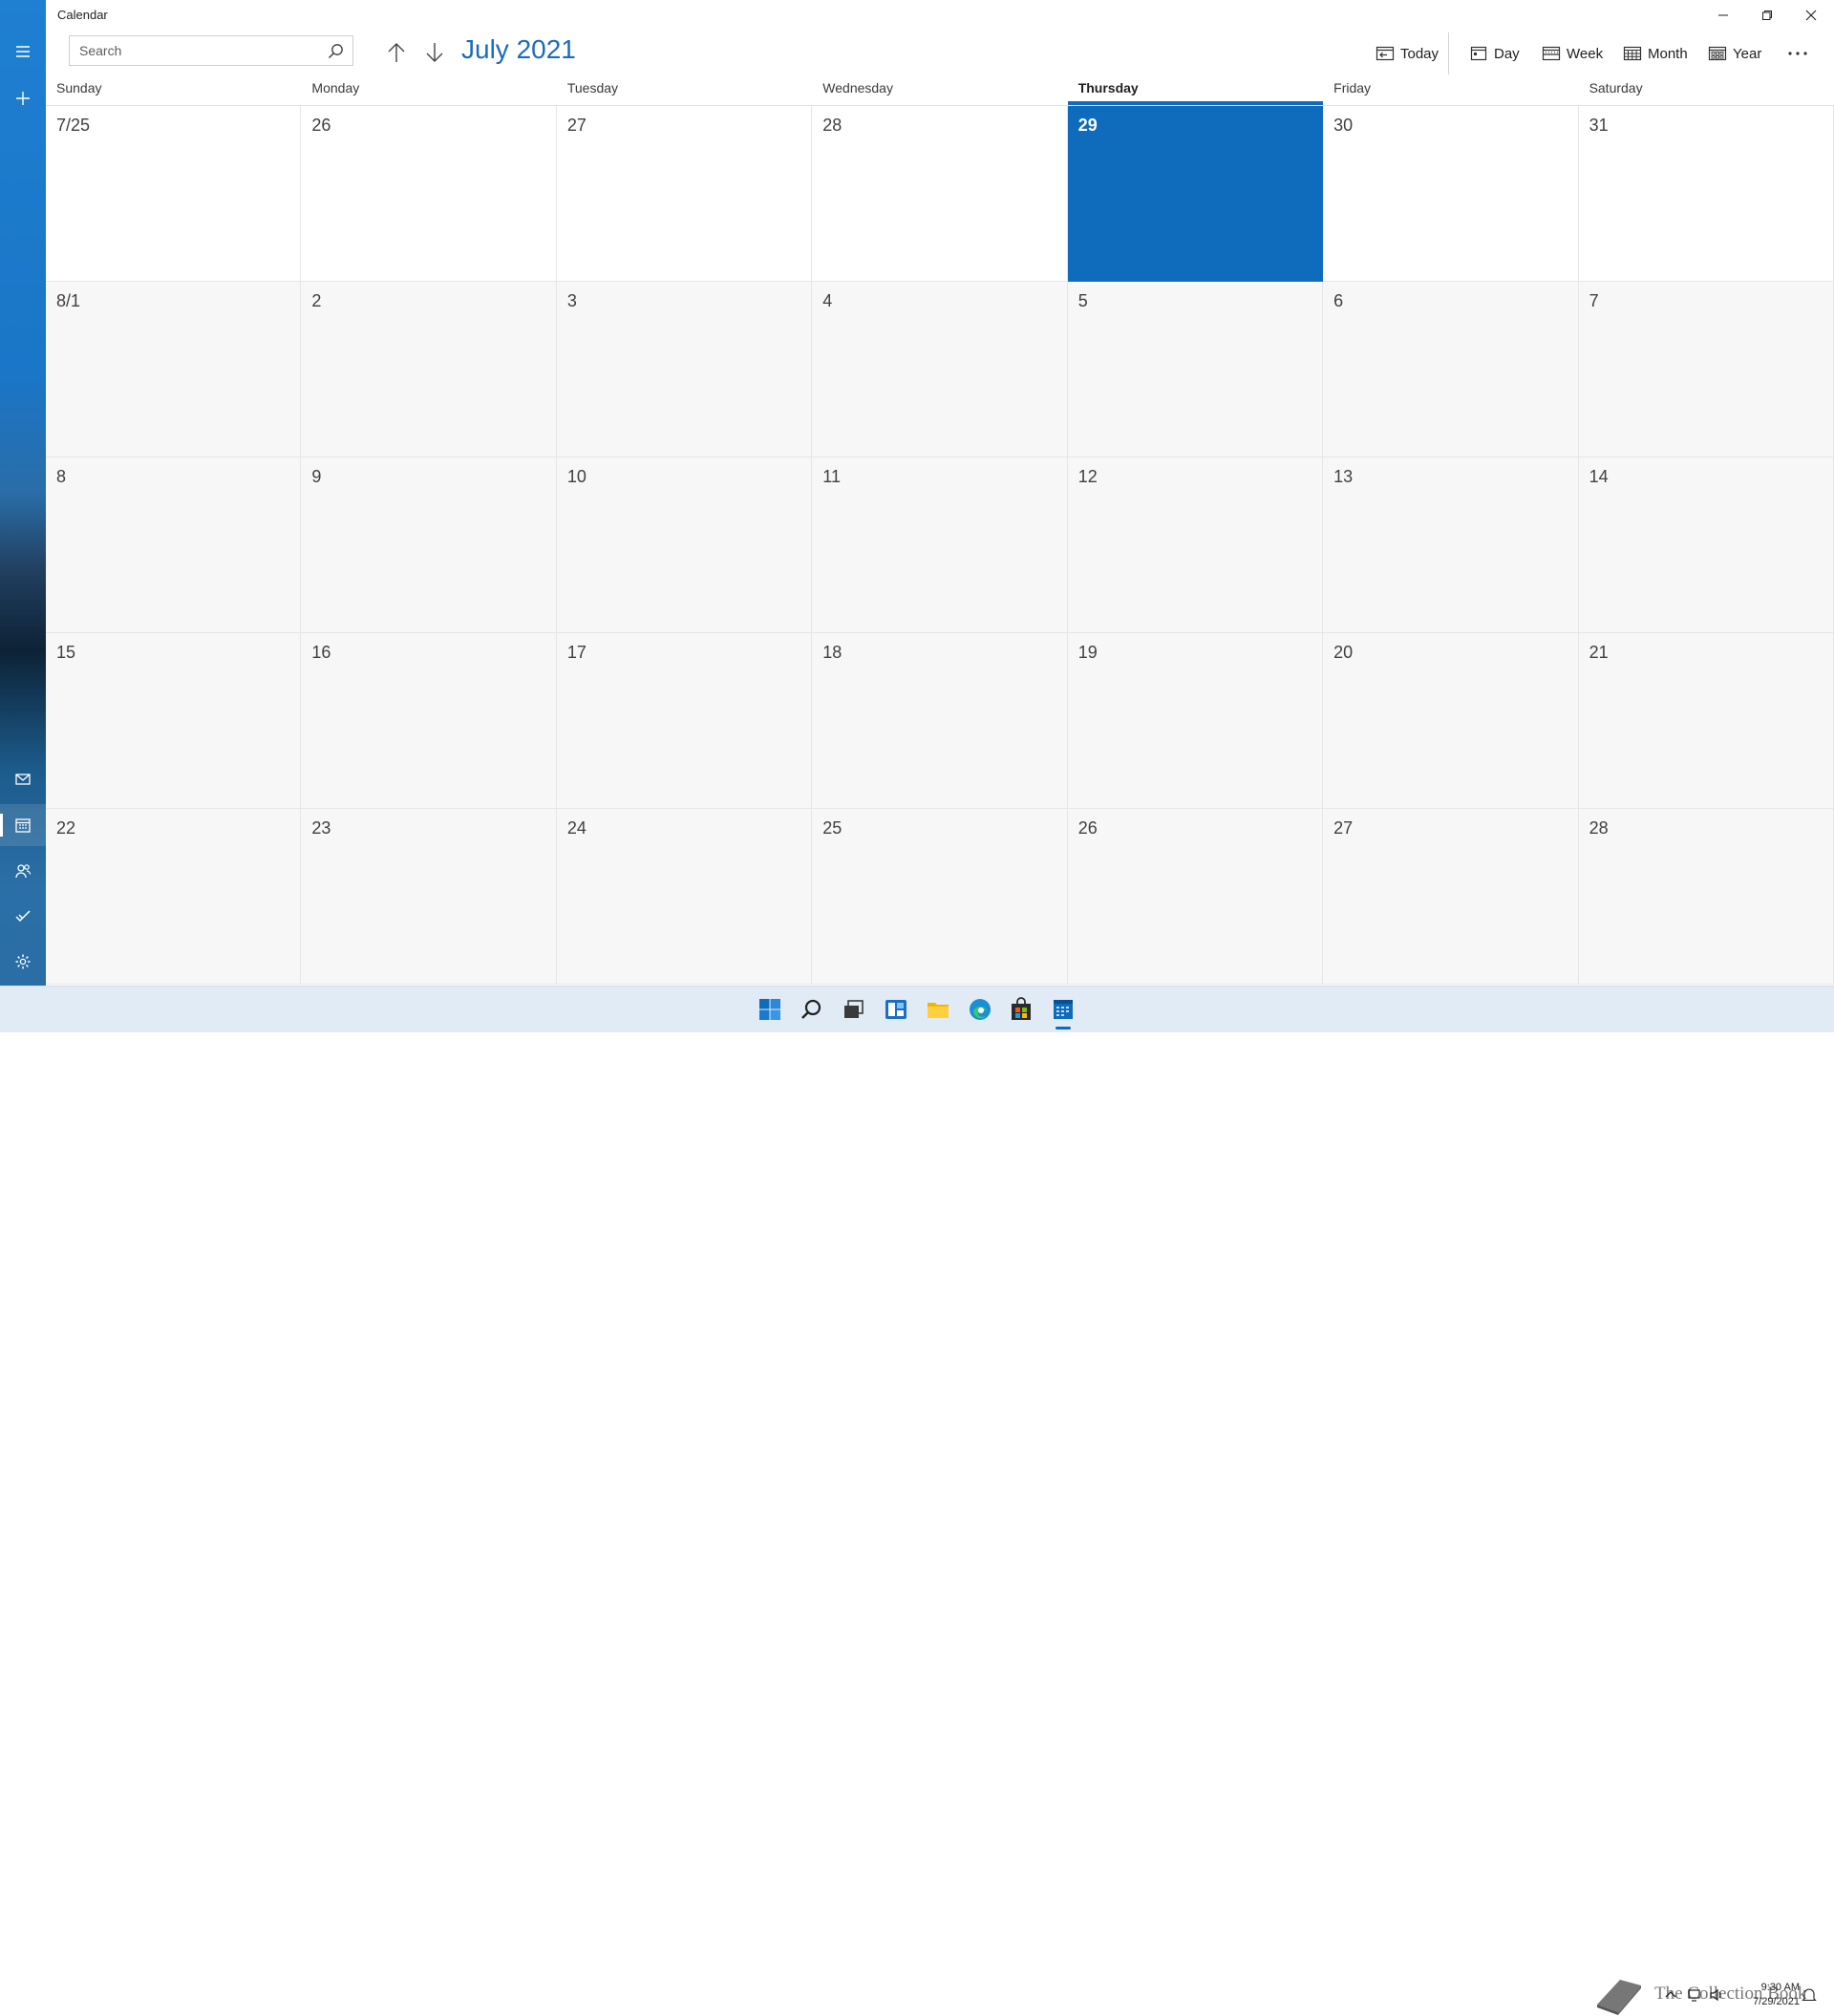  I want to click on day-number: 4, so click(827, 300).